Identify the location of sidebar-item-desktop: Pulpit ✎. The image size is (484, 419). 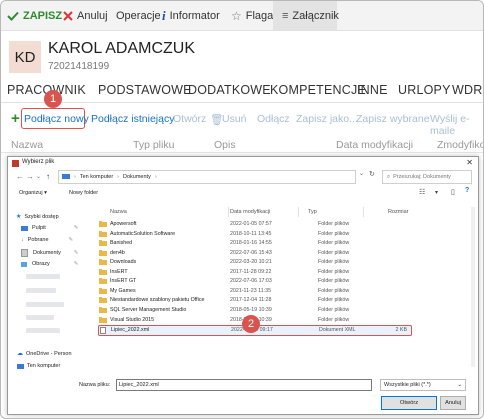
(49, 228).